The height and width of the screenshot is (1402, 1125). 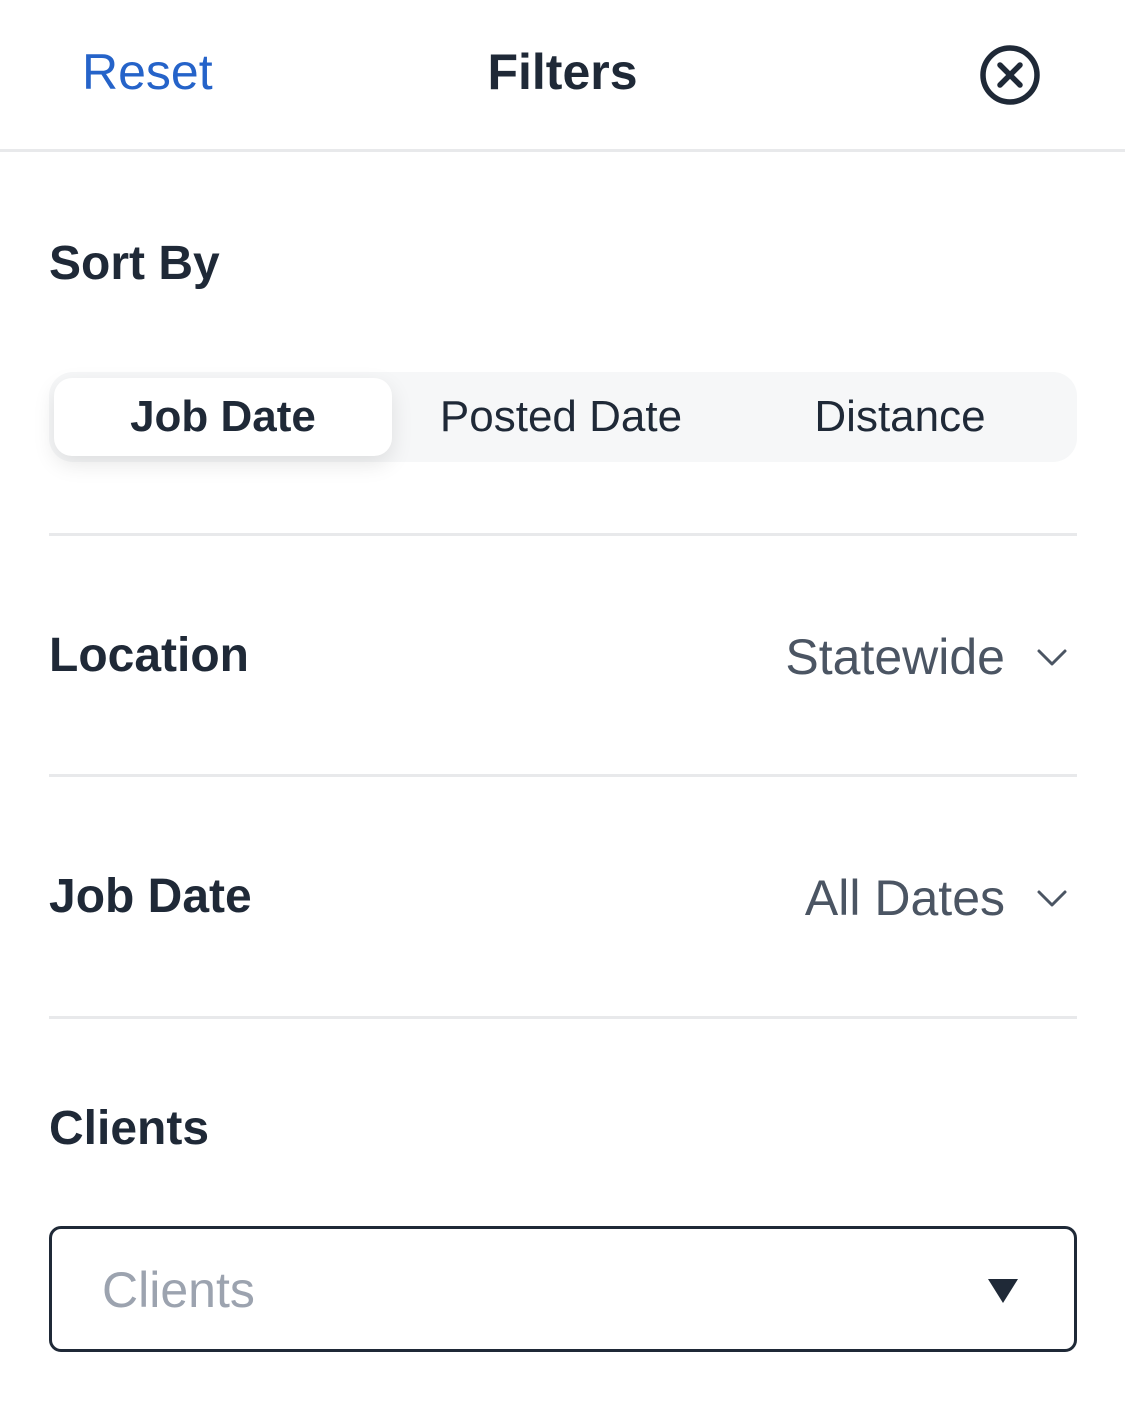 I want to click on clients-select: Clients, so click(x=563, y=1289).